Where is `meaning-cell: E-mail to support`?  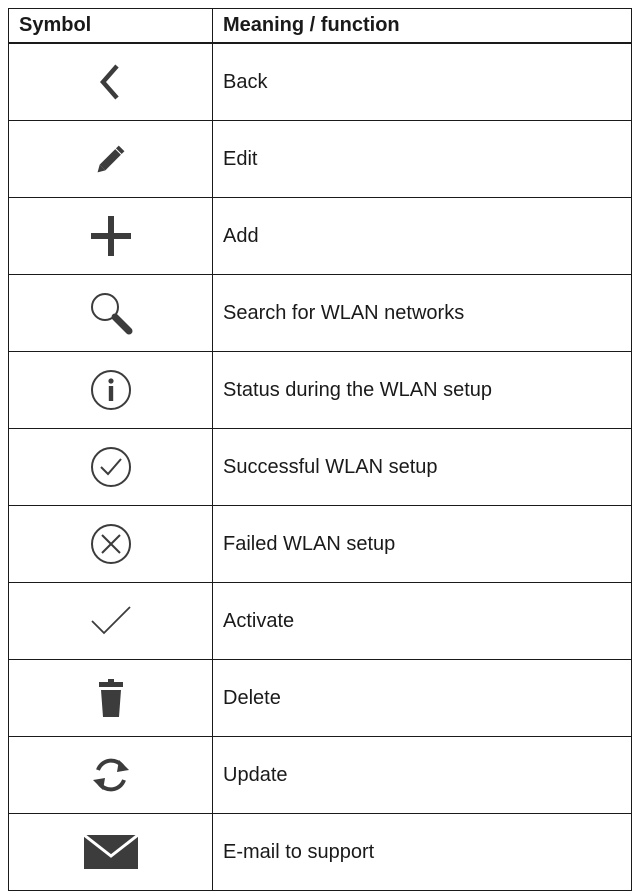 meaning-cell: E-mail to support is located at coordinates (422, 852).